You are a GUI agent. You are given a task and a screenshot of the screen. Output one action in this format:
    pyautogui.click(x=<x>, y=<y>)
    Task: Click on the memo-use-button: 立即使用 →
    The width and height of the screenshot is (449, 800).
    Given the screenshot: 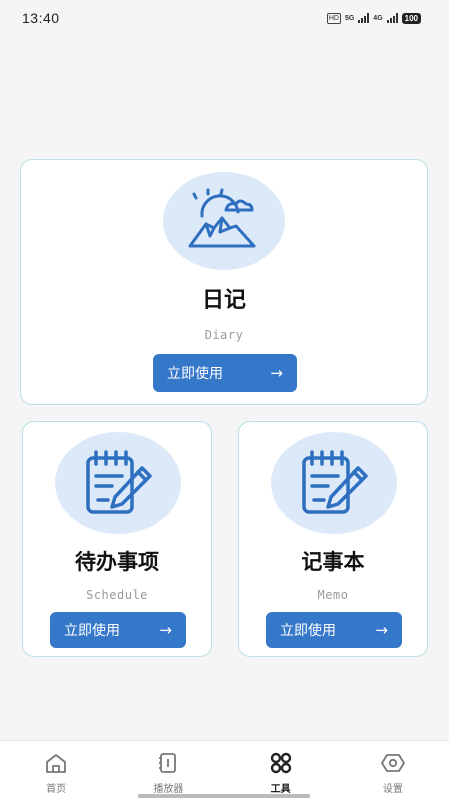 What is the action you would take?
    pyautogui.click(x=334, y=630)
    